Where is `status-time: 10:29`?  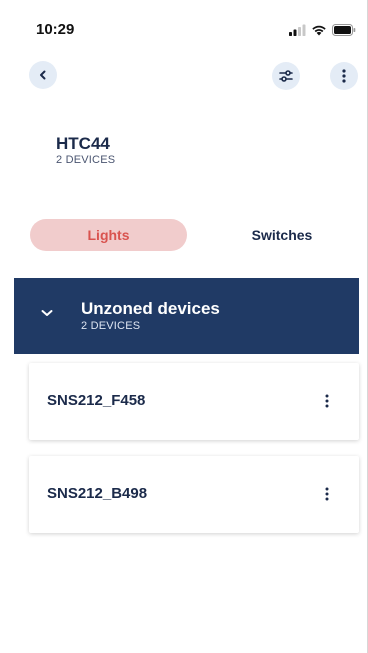 status-time: 10:29 is located at coordinates (55, 29).